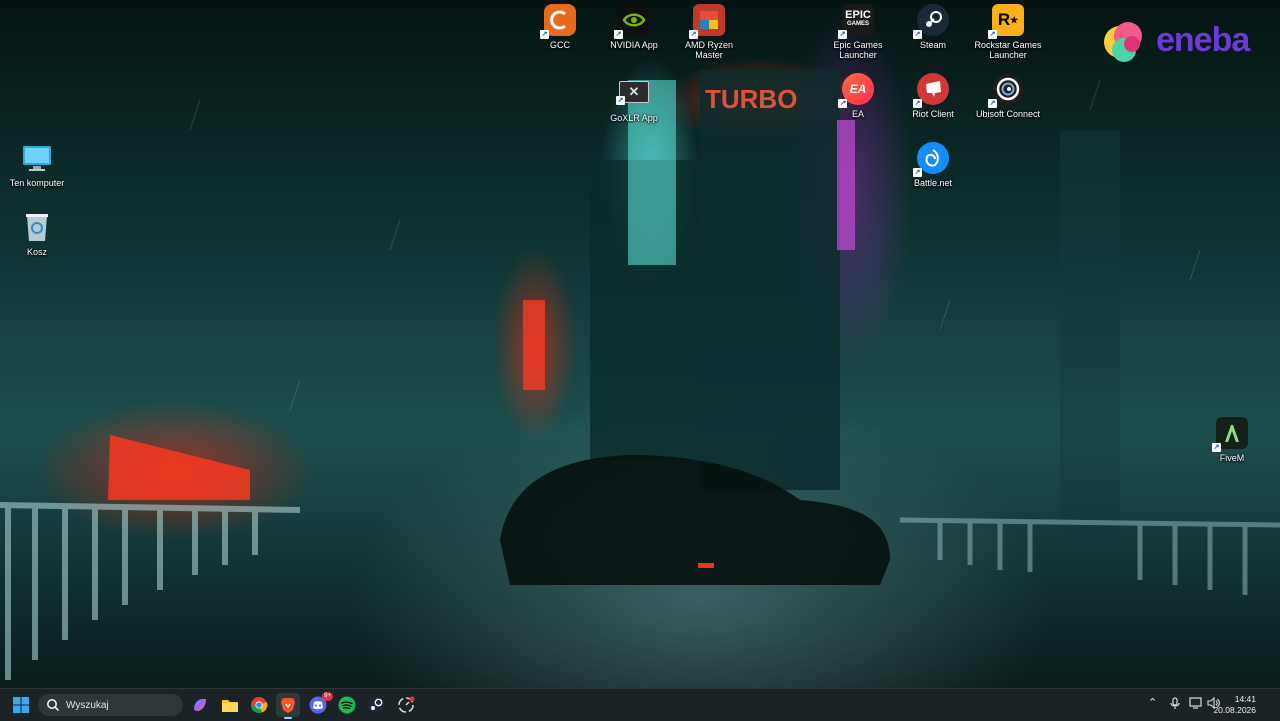  I want to click on clock: 14:41 20.08.2026, so click(1234, 705).